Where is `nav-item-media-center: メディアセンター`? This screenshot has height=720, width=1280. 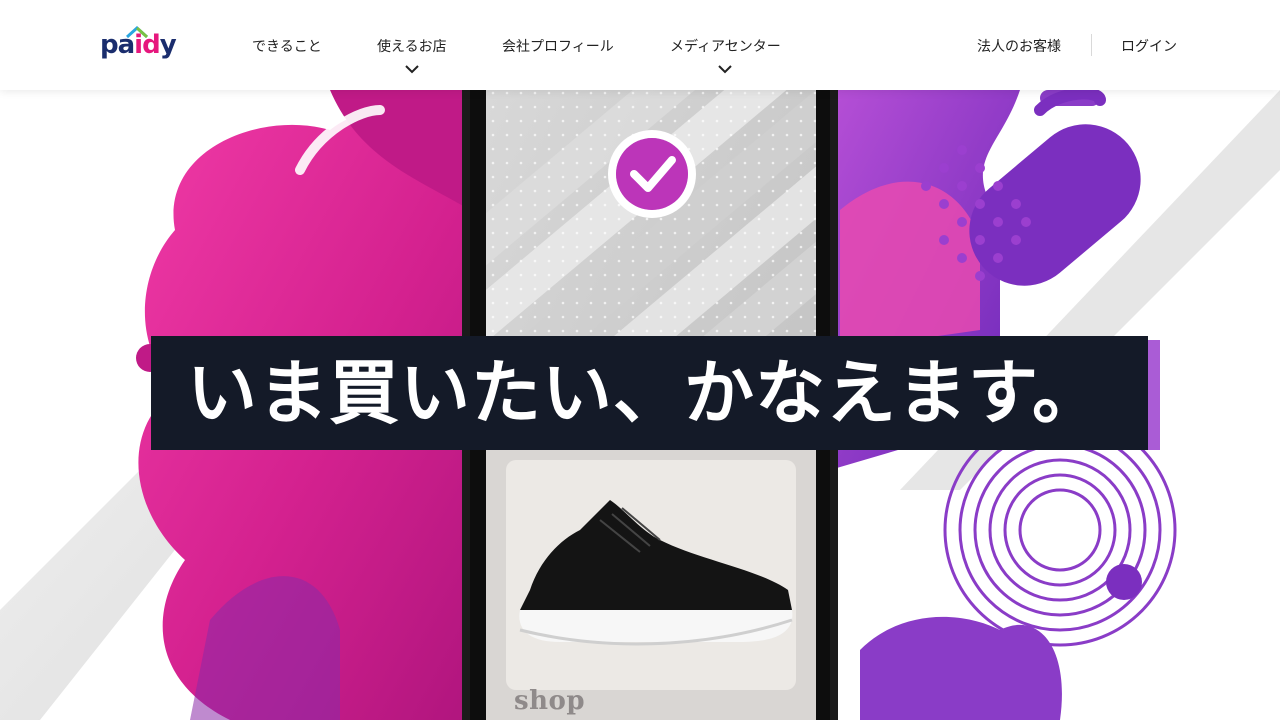 nav-item-media-center: メディアセンター is located at coordinates (725, 55).